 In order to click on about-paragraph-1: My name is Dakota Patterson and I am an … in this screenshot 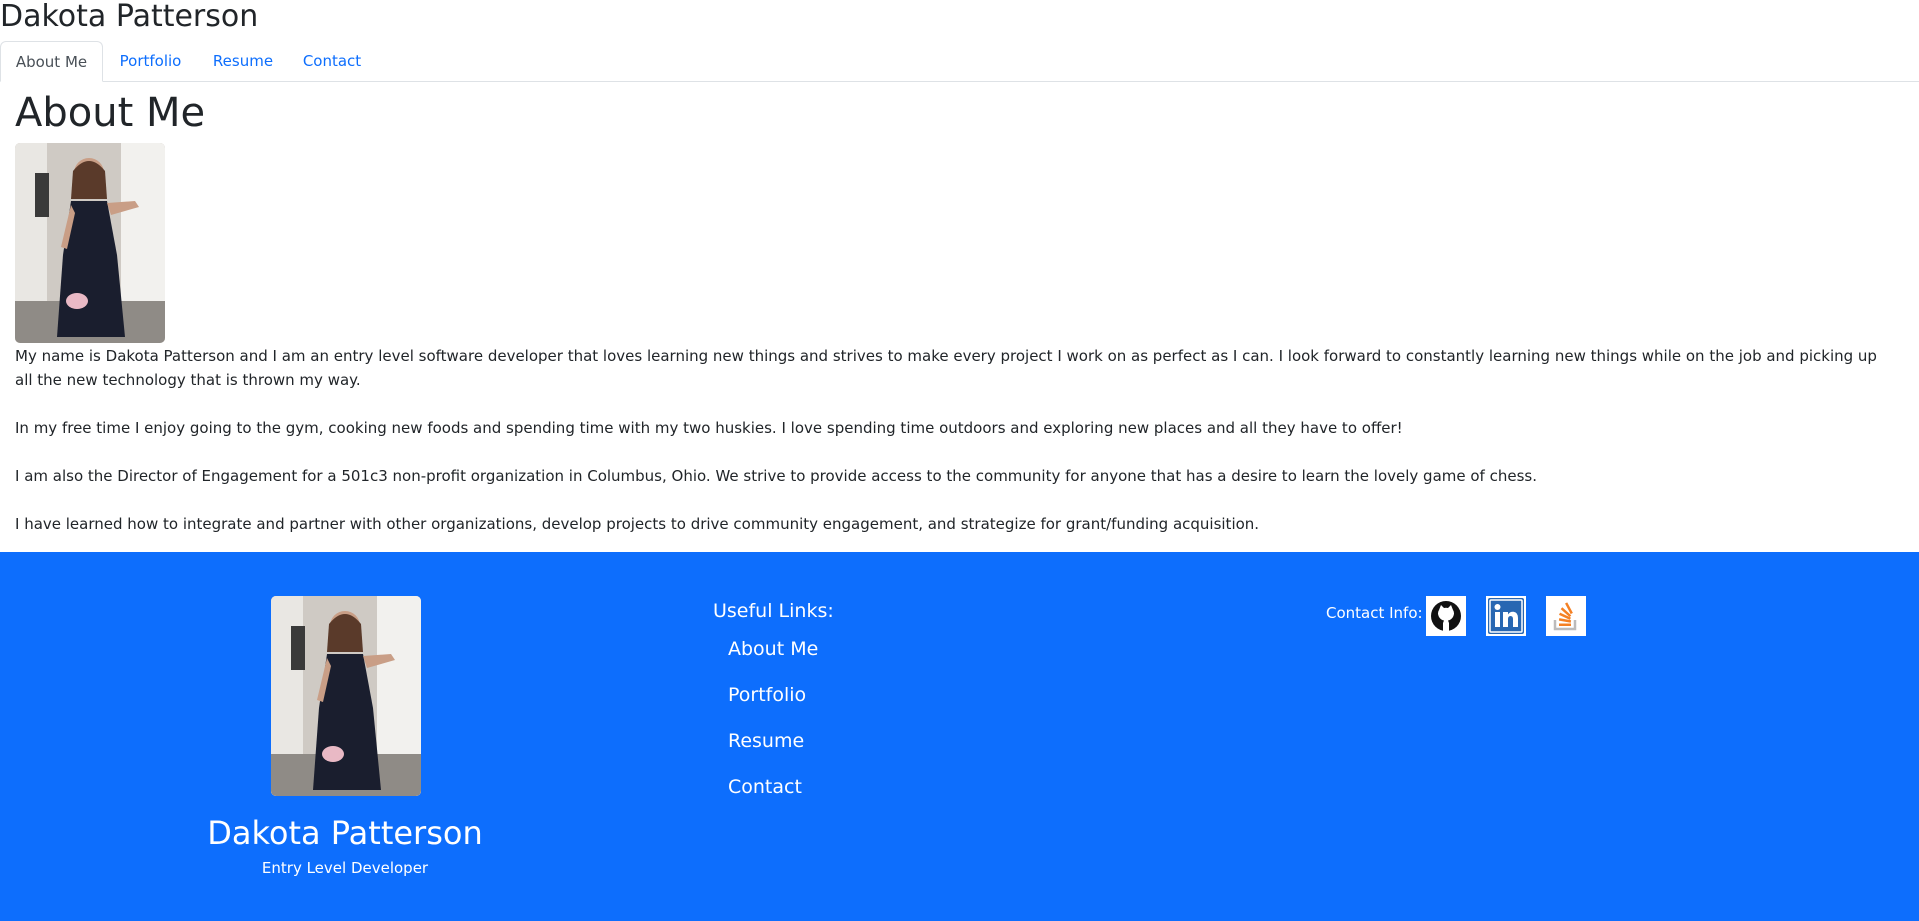, I will do `click(946, 368)`.